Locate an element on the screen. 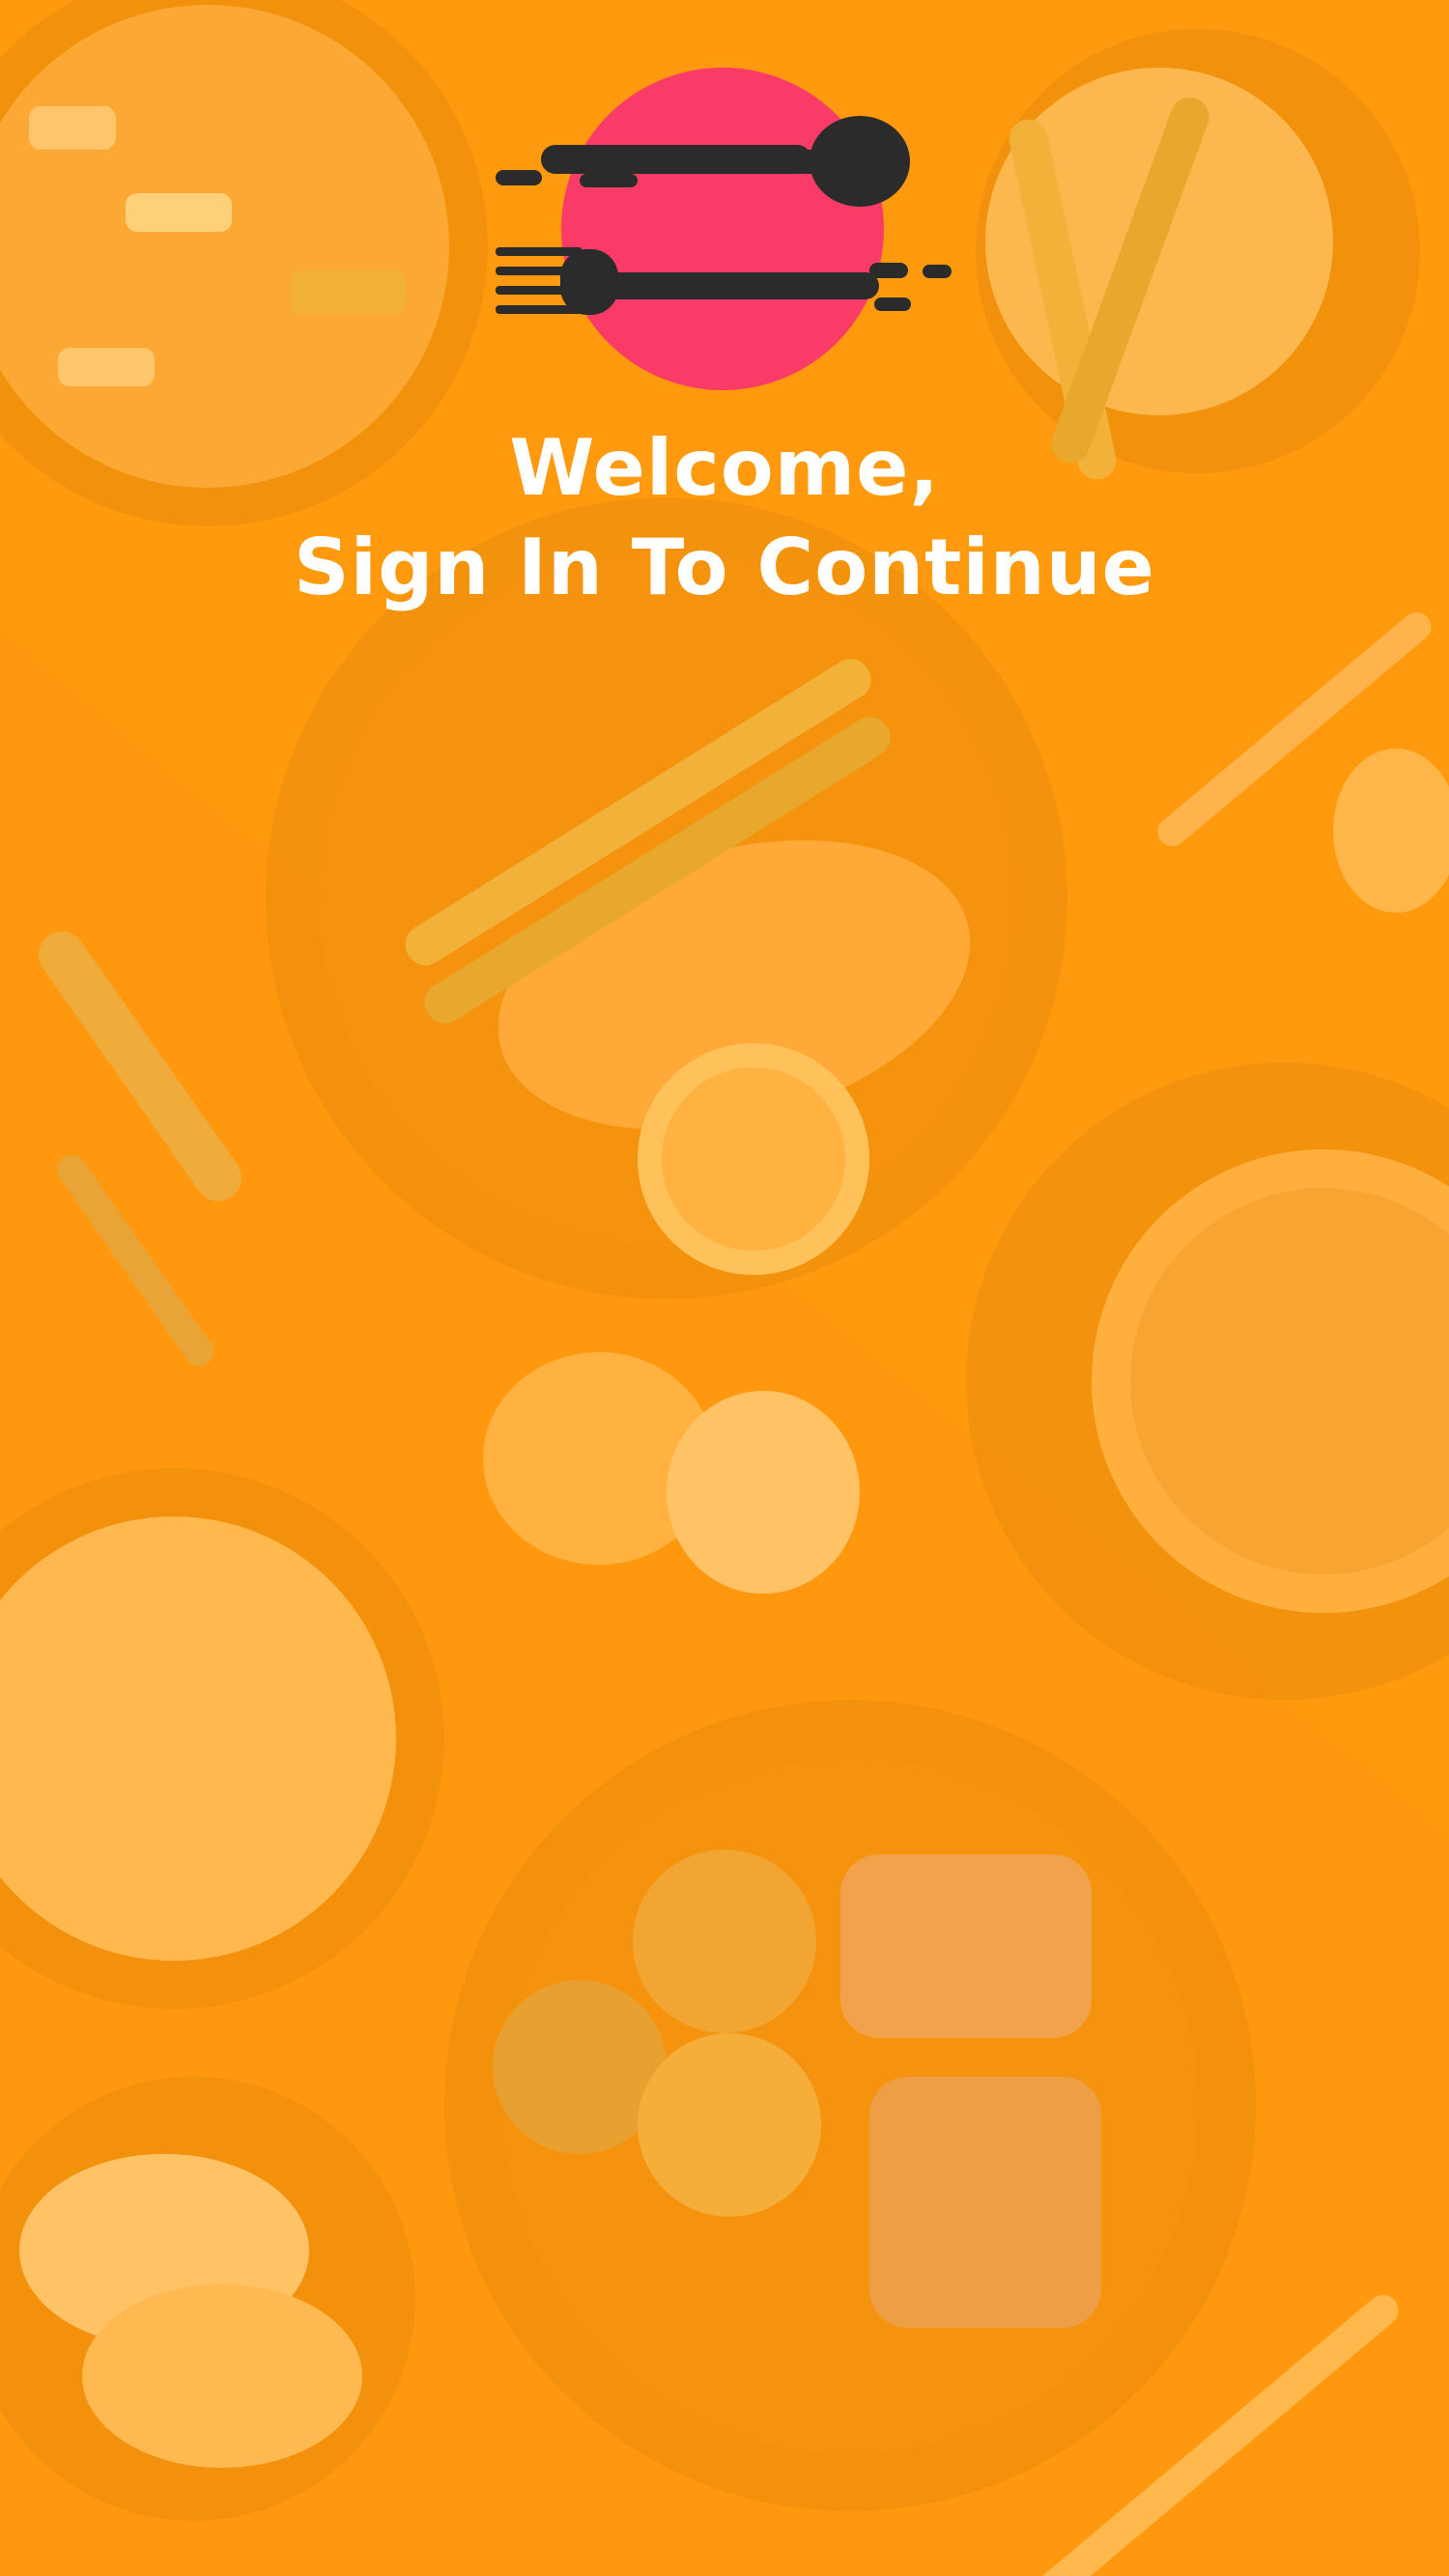 The image size is (1449, 2576). sign-in-subtitle: Sign In To Continue is located at coordinates (724, 567).